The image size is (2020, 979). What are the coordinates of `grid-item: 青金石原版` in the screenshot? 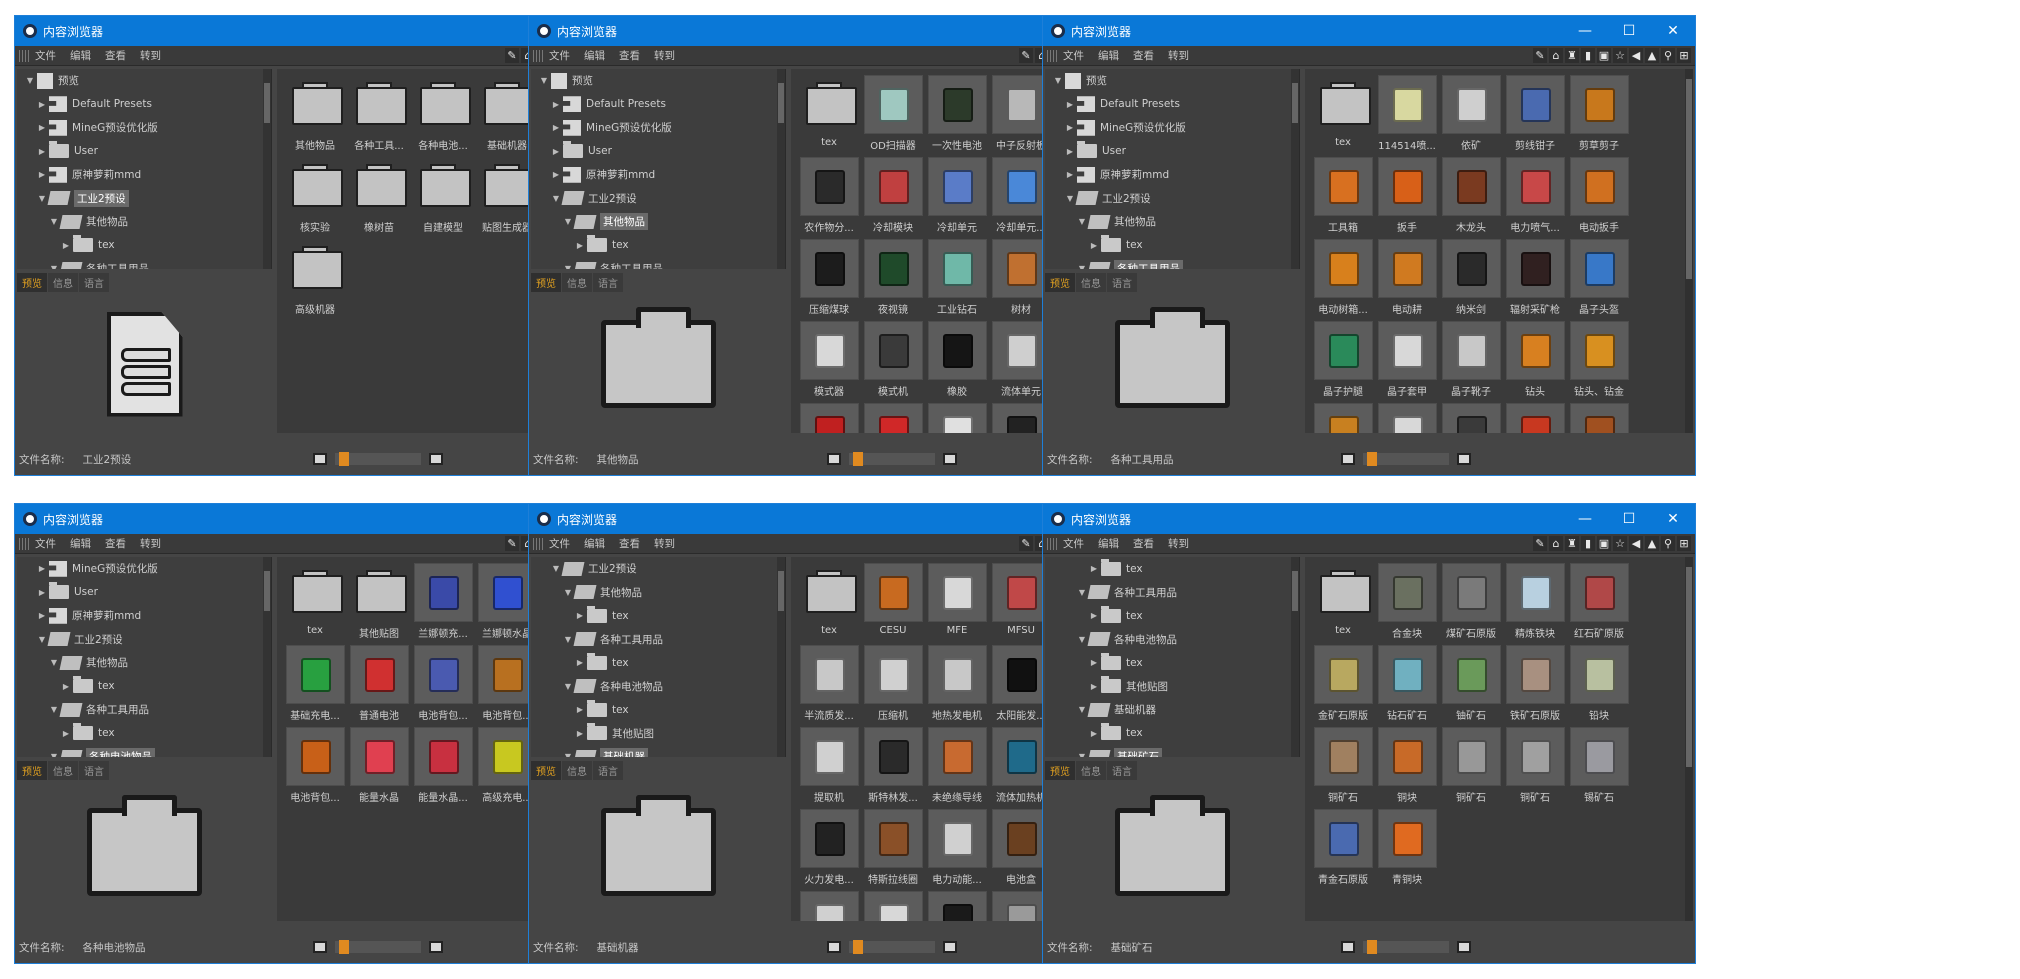 It's located at (1343, 850).